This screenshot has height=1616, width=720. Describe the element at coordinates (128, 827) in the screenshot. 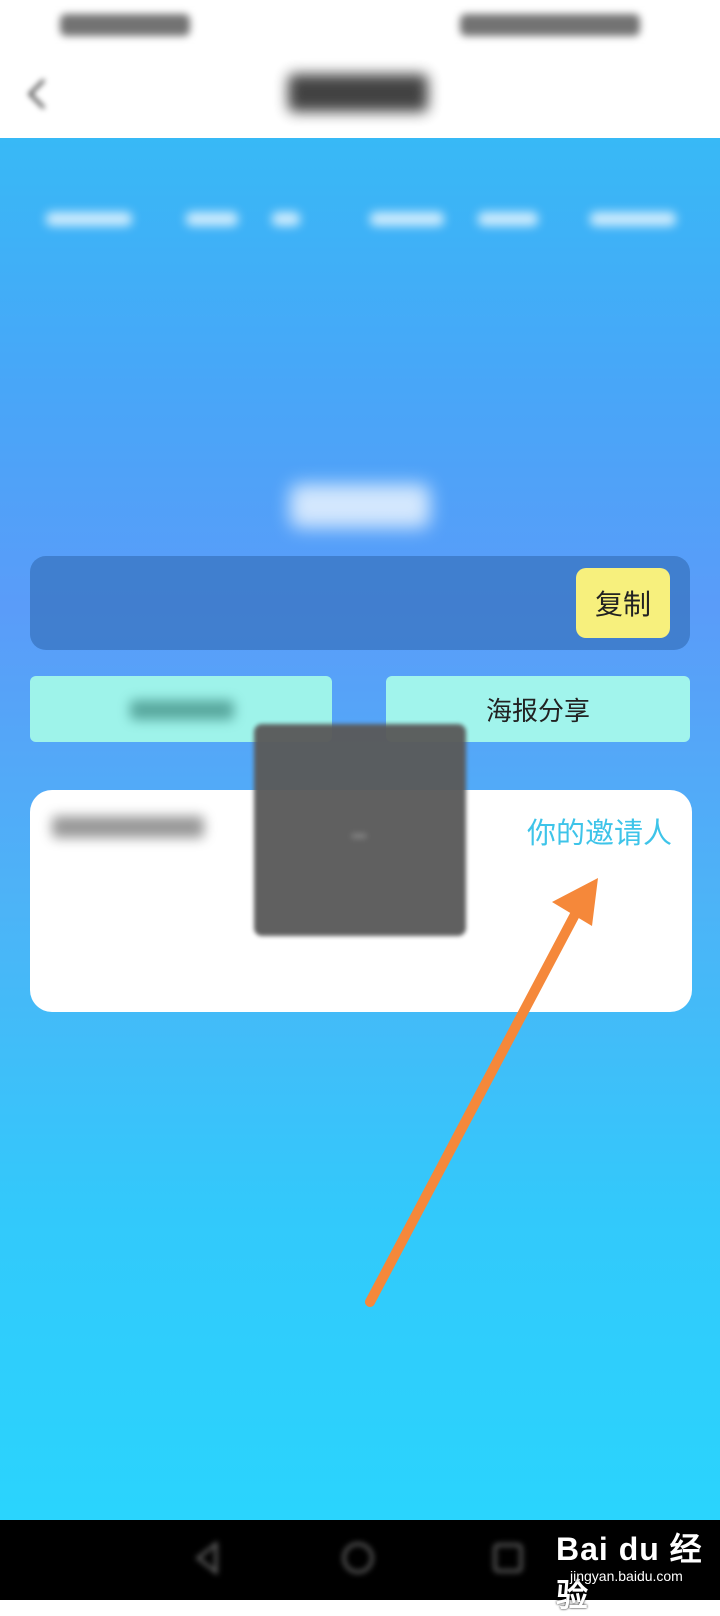

I see `invited-users-label` at that location.